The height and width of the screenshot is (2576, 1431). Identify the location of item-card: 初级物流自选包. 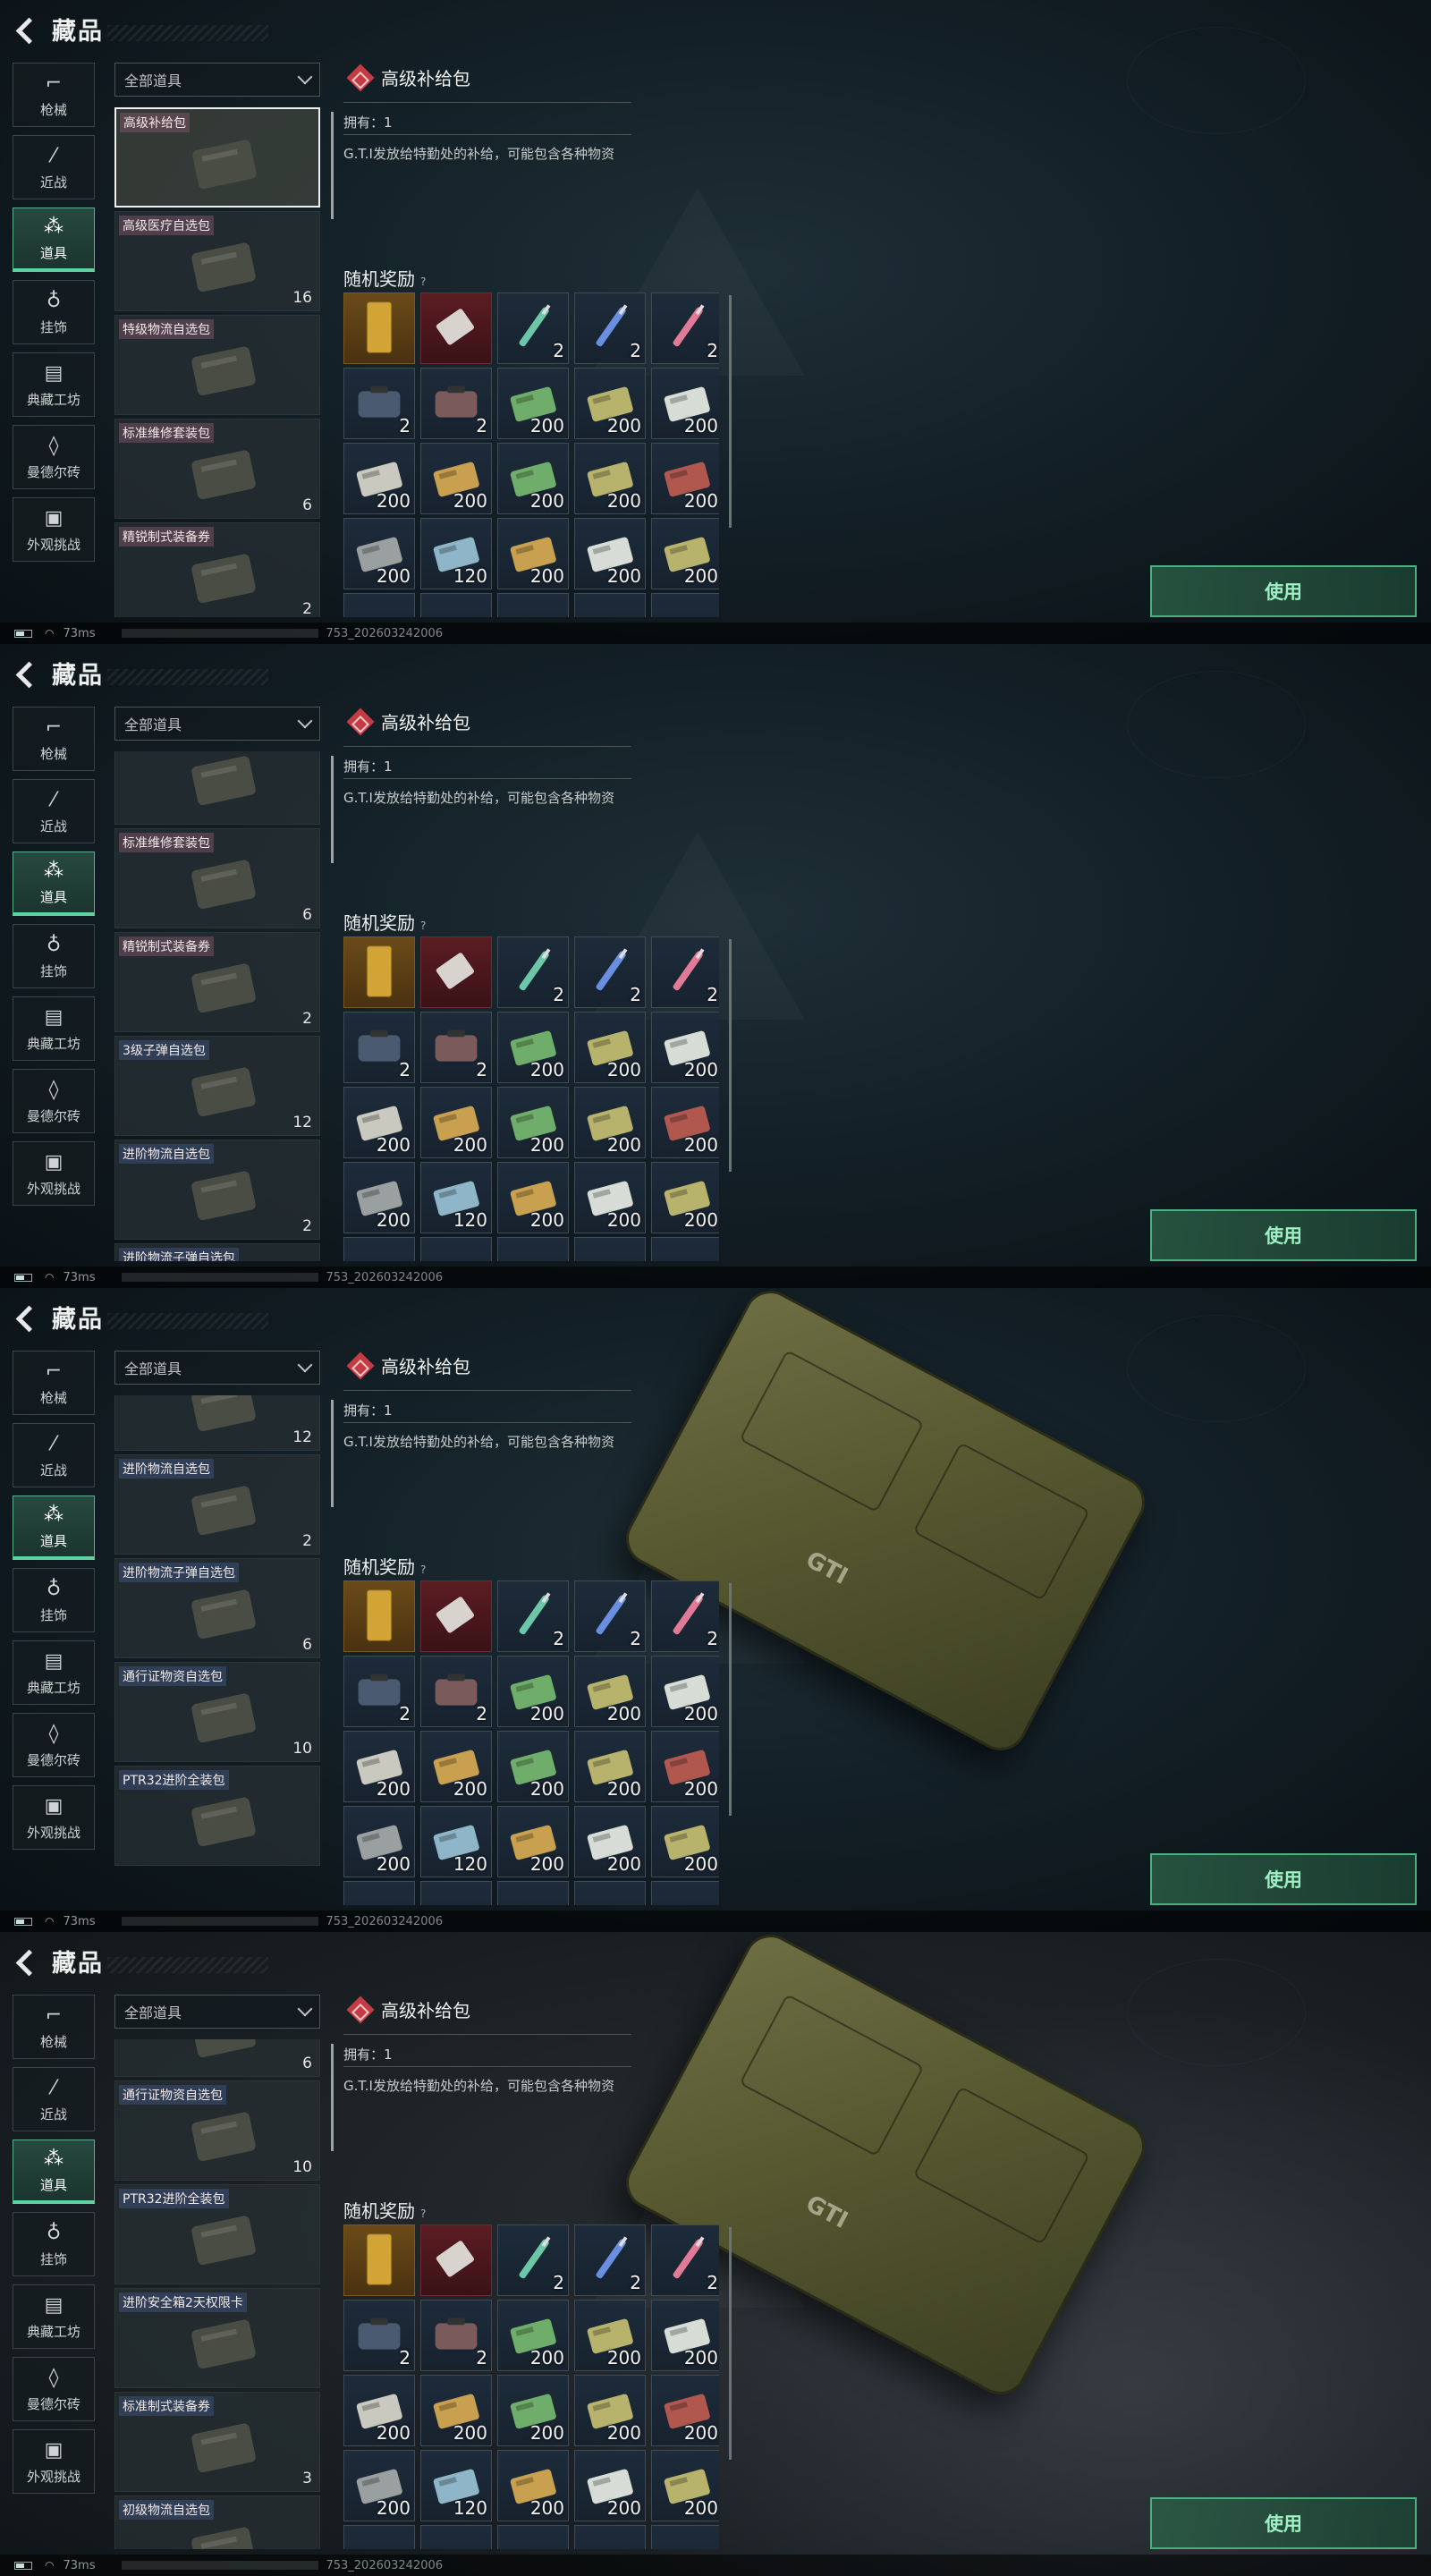
(217, 2522).